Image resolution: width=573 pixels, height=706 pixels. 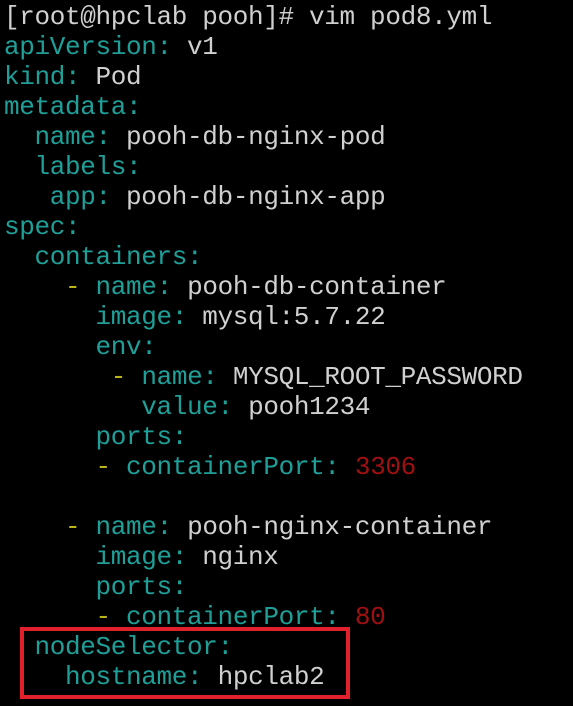 I want to click on yaml-key: labels, so click(x=80, y=167).